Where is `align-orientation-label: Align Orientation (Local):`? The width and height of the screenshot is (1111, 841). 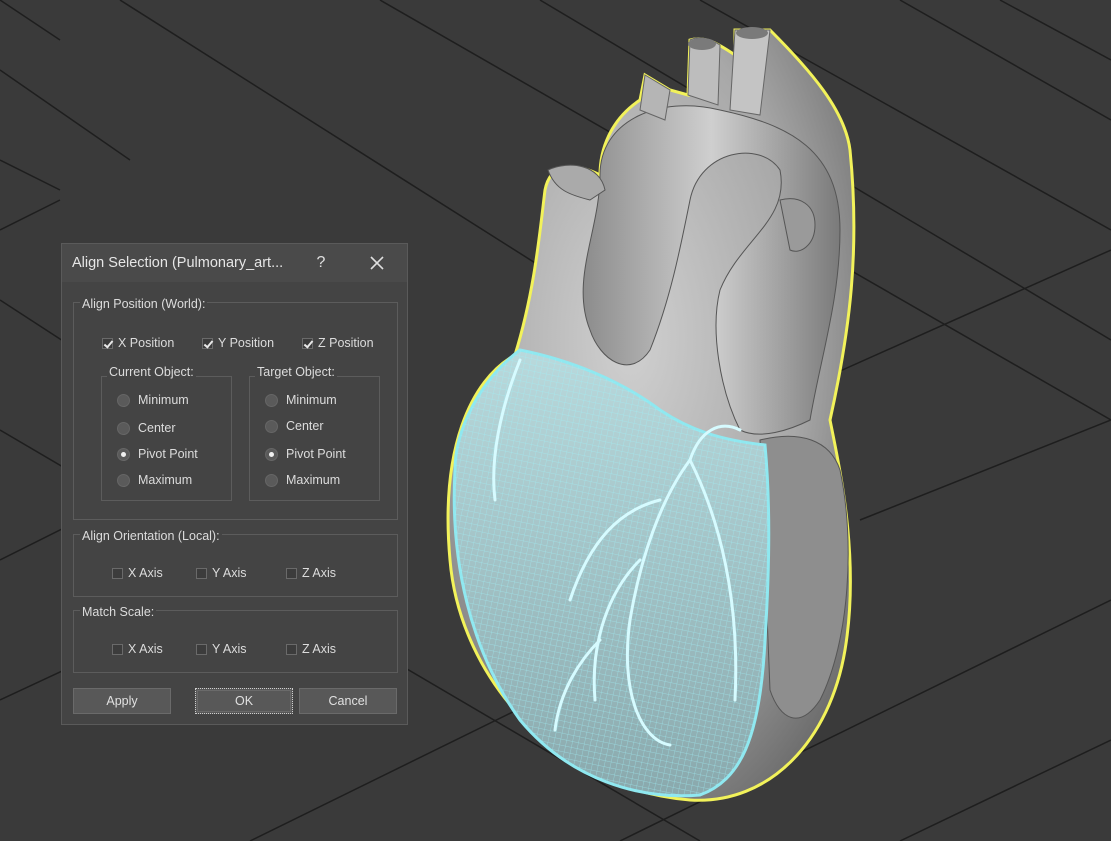
align-orientation-label: Align Orientation (Local): is located at coordinates (151, 536).